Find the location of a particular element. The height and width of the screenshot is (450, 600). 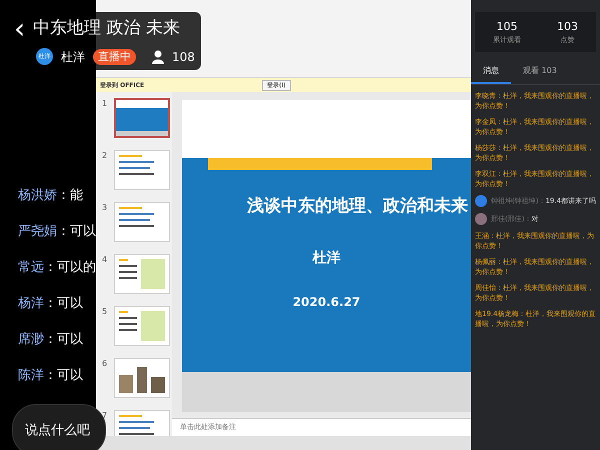

back-button: ‹ is located at coordinates (20, 28).